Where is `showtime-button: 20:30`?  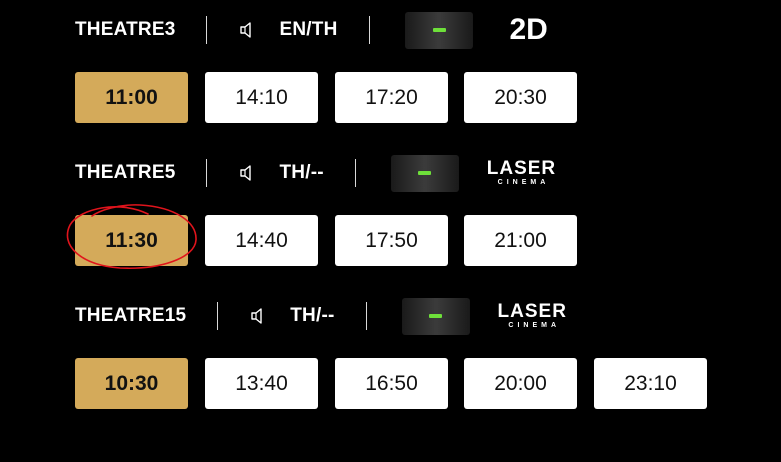
showtime-button: 20:30 is located at coordinates (520, 97).